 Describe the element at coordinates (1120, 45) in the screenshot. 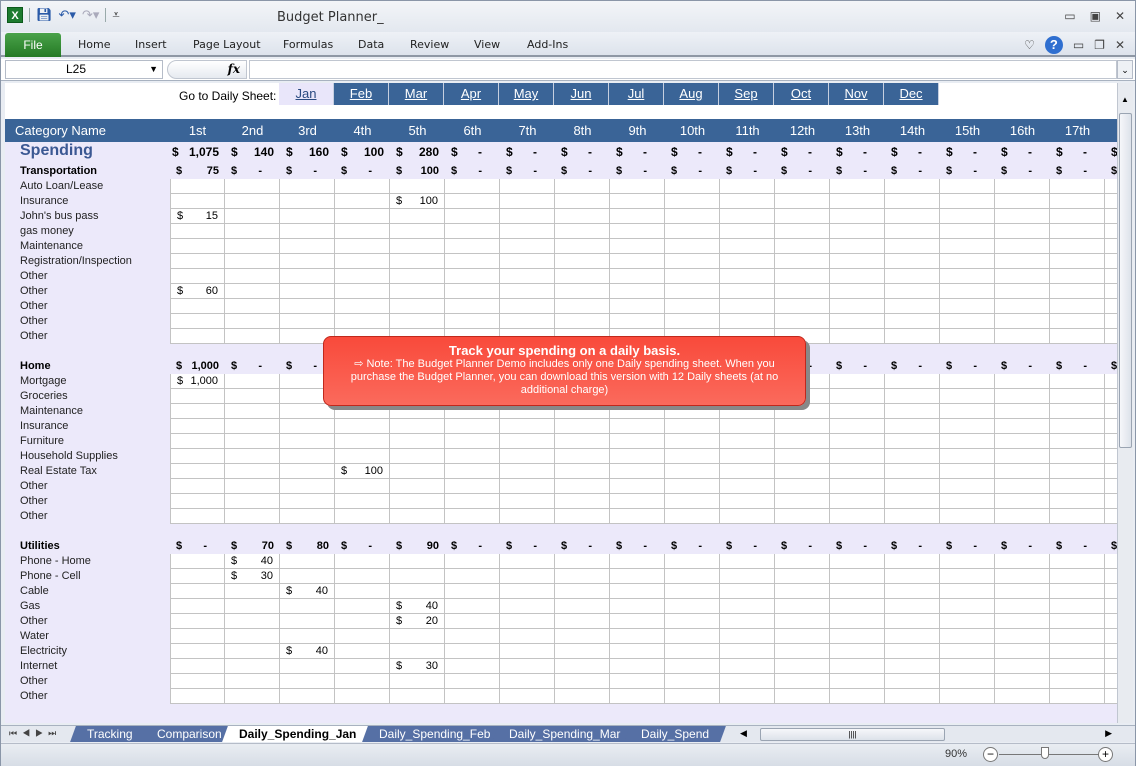

I see `workbook-close-icon: ✕` at that location.